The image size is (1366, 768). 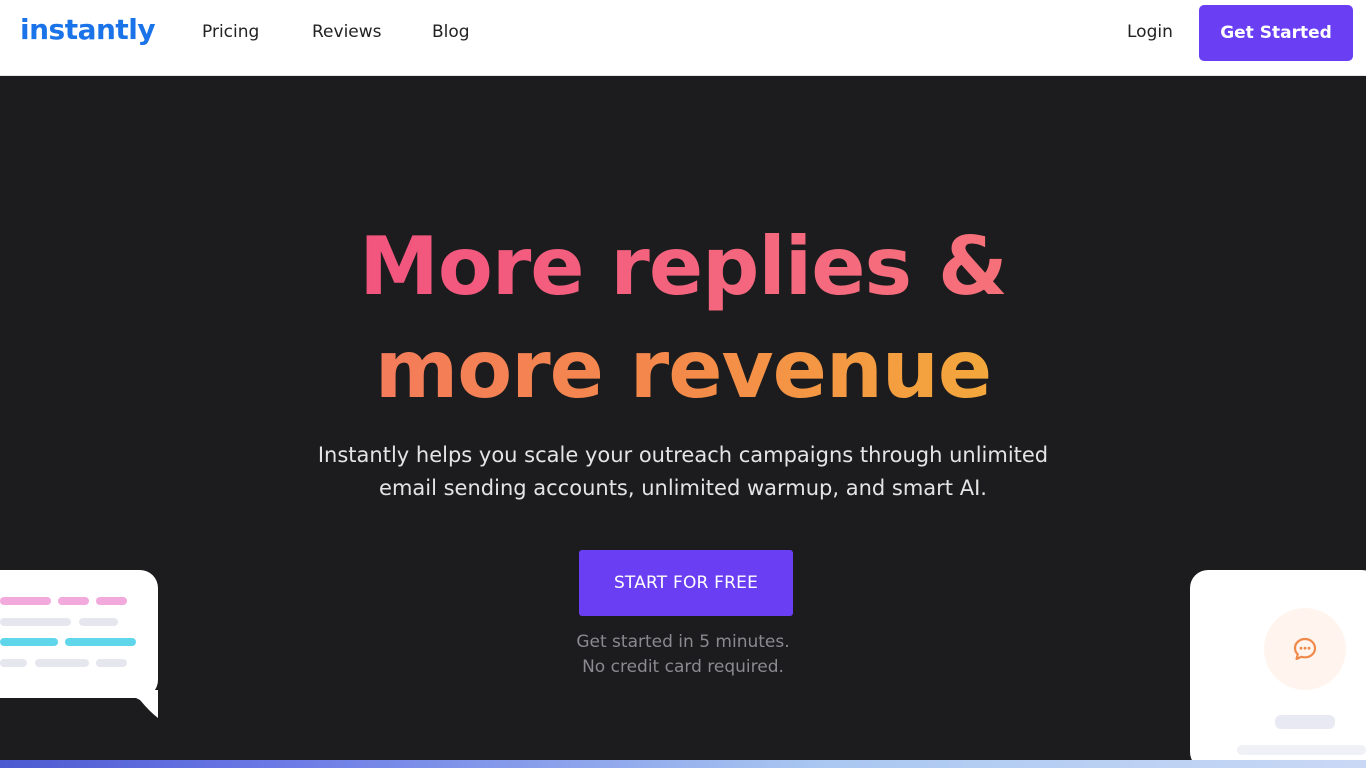 I want to click on decorative-email-card, so click(x=79, y=634).